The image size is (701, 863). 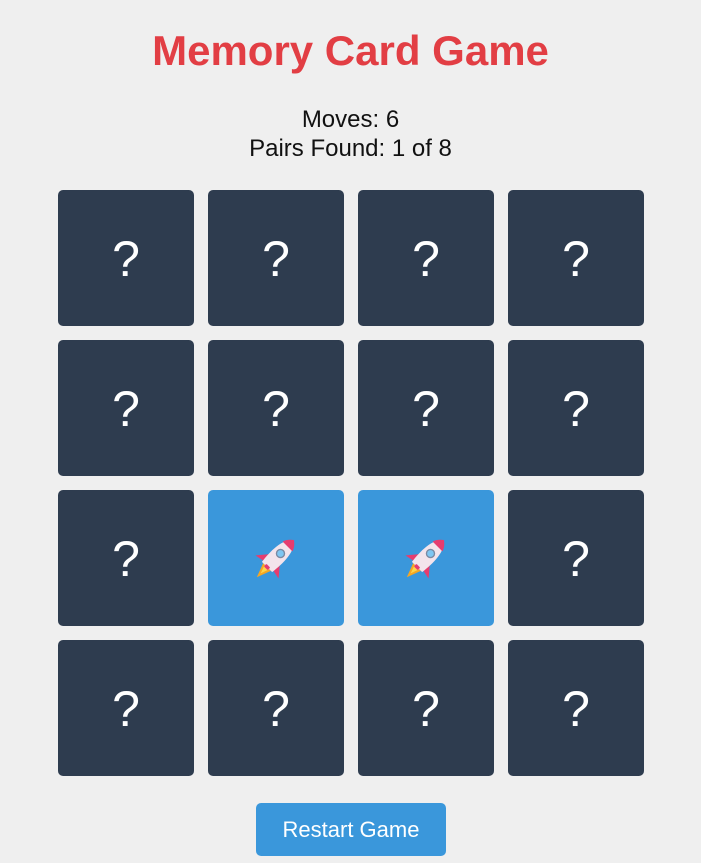 What do you see at coordinates (351, 829) in the screenshot?
I see `restart-game-button: Restart Game` at bounding box center [351, 829].